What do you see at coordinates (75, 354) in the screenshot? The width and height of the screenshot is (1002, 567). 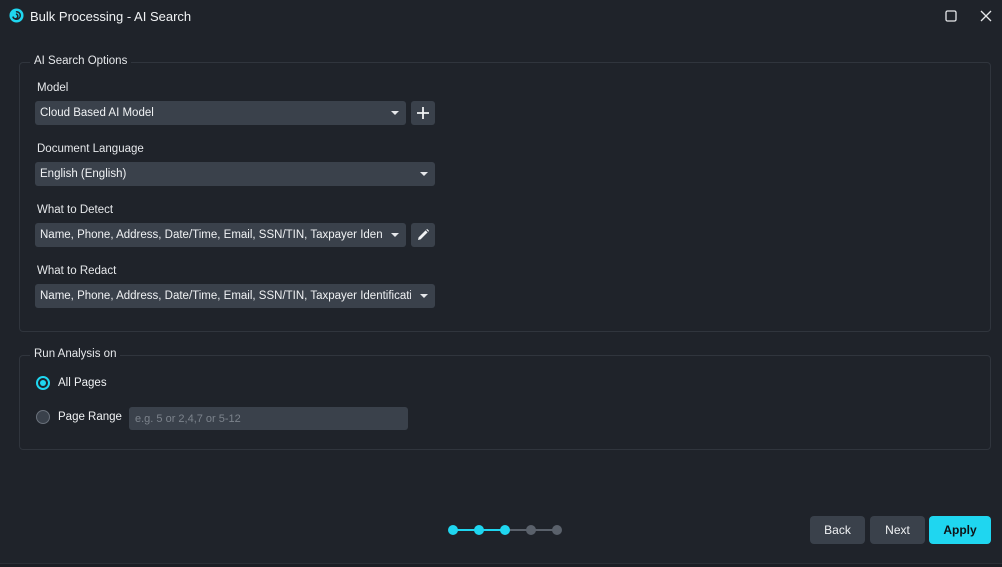 I see `run-analysis-legend: Run Analysis on` at bounding box center [75, 354].